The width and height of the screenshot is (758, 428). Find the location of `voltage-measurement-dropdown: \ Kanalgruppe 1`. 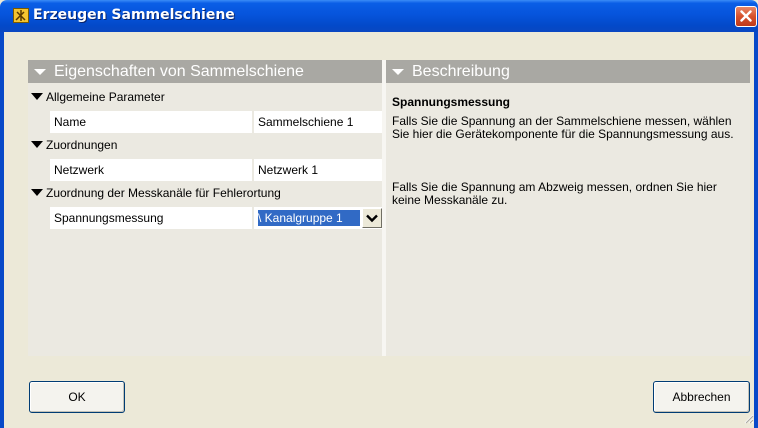

voltage-measurement-dropdown: \ Kanalgruppe 1 is located at coordinates (319, 218).